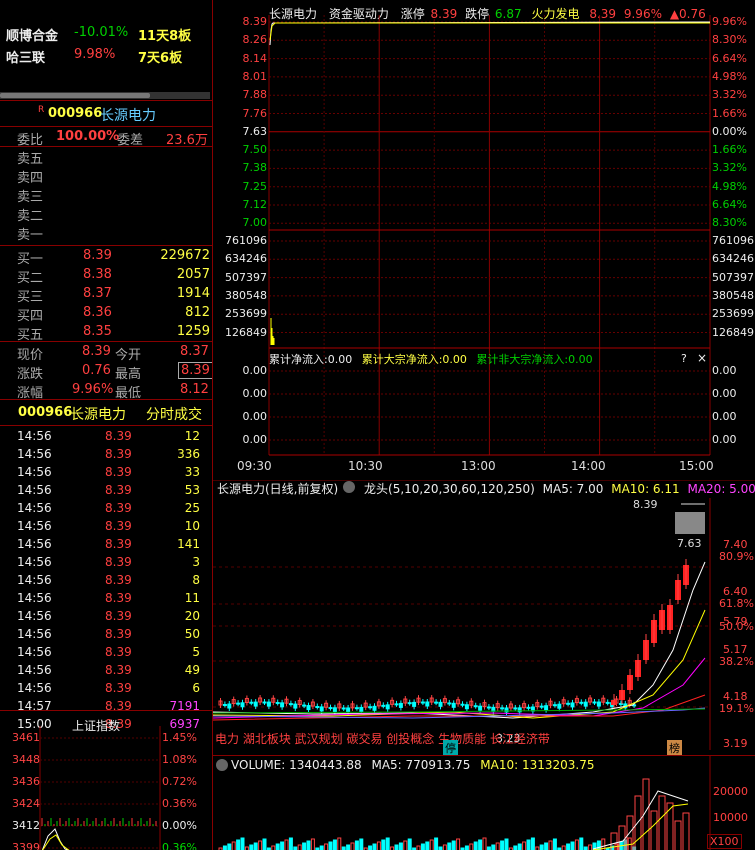 The height and width of the screenshot is (850, 755). I want to click on table-row: 14:56 8.39 50, so click(106, 635).